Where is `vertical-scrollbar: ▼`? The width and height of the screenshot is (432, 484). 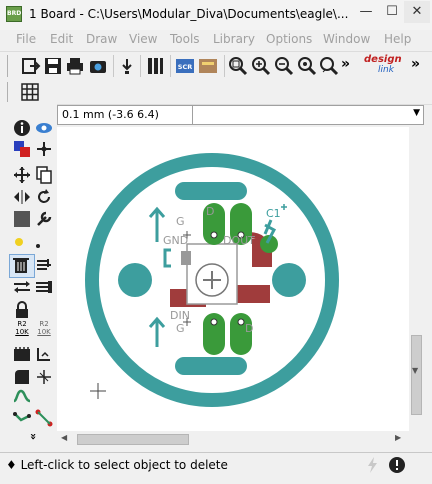 vertical-scrollbar: ▼ is located at coordinates (416, 279).